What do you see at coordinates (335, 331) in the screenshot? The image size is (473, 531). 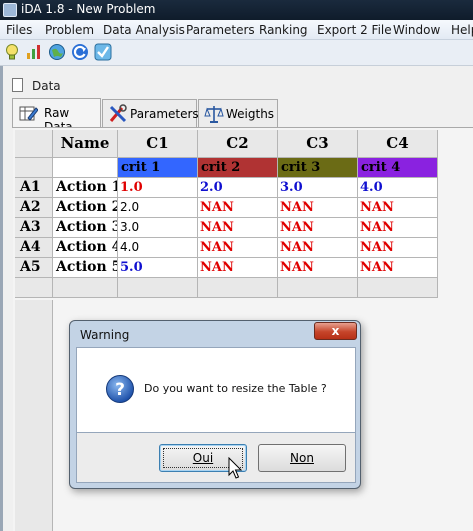 I see `dialog-close-button: x` at bounding box center [335, 331].